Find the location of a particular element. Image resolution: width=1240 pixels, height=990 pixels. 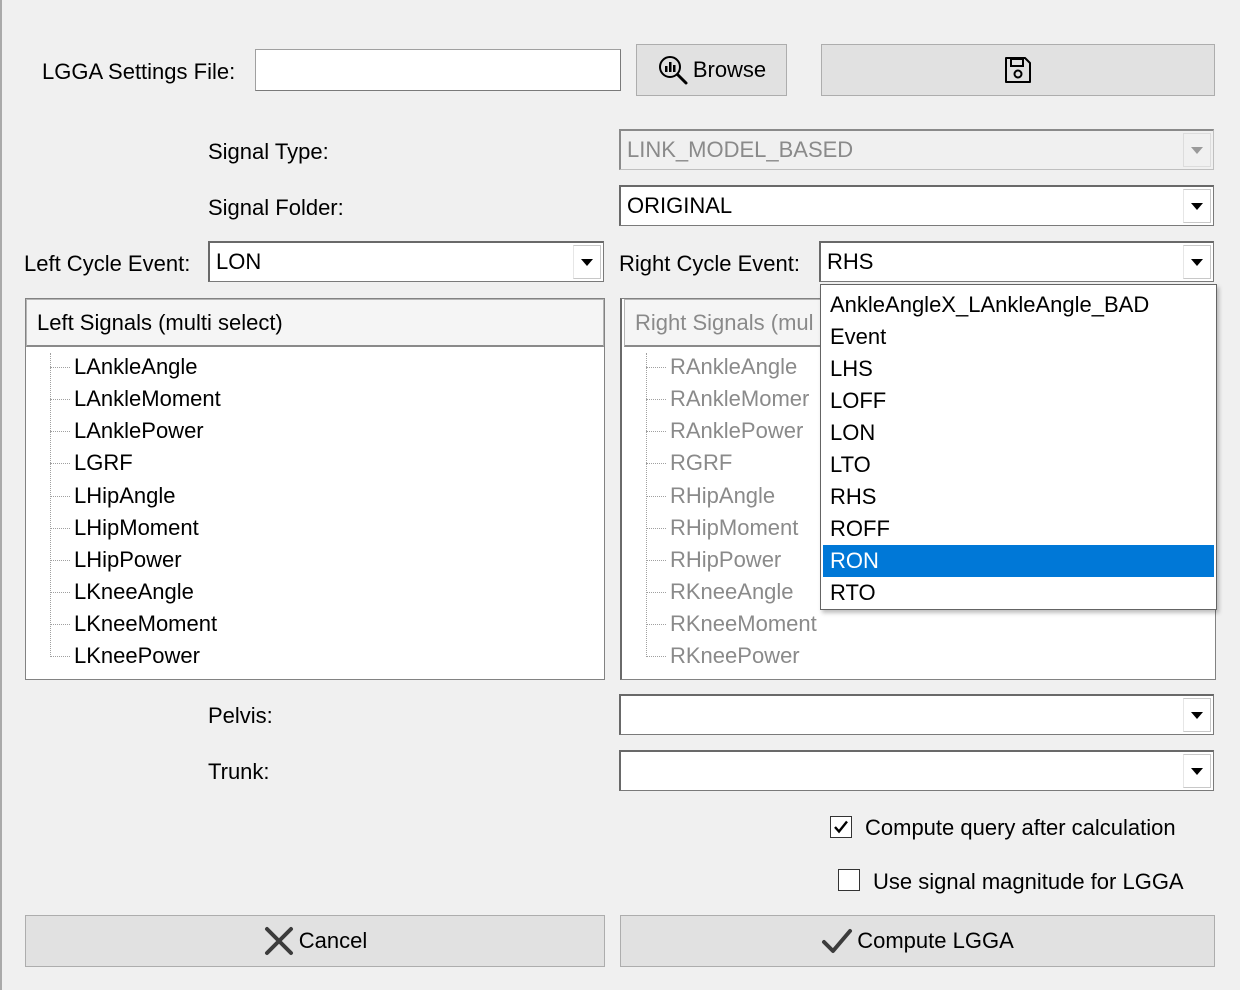

list-item: LHipMoment is located at coordinates (136, 528).